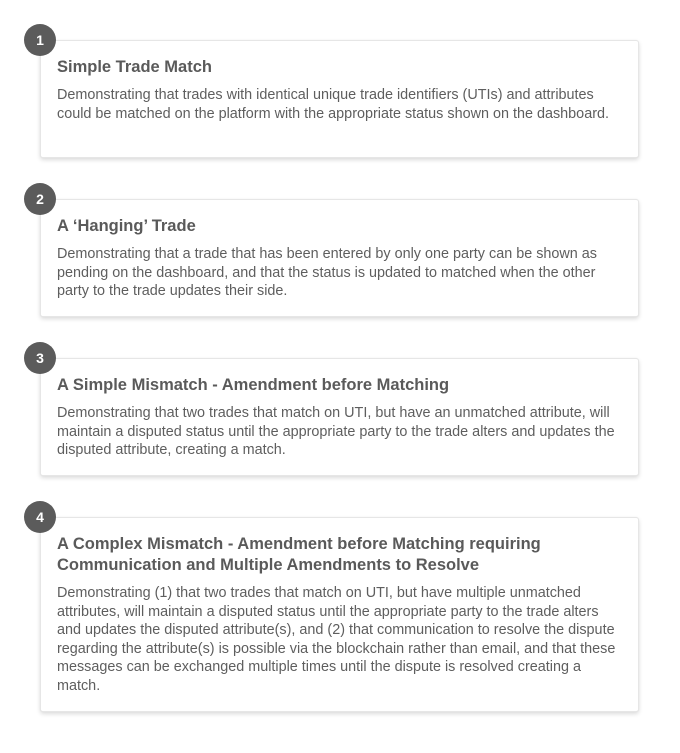 The image size is (680, 753). What do you see at coordinates (40, 358) in the screenshot?
I see `step-number-badge-3: 3` at bounding box center [40, 358].